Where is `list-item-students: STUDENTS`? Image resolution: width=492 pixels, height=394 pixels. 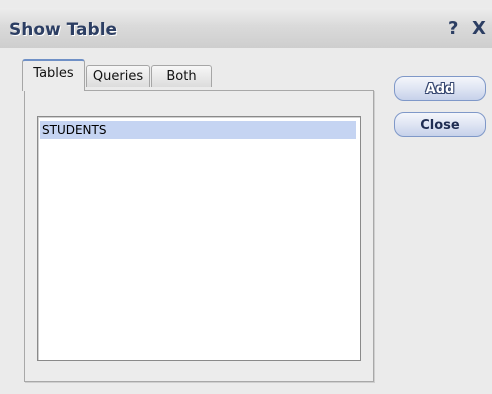 list-item-students: STUDENTS is located at coordinates (198, 130).